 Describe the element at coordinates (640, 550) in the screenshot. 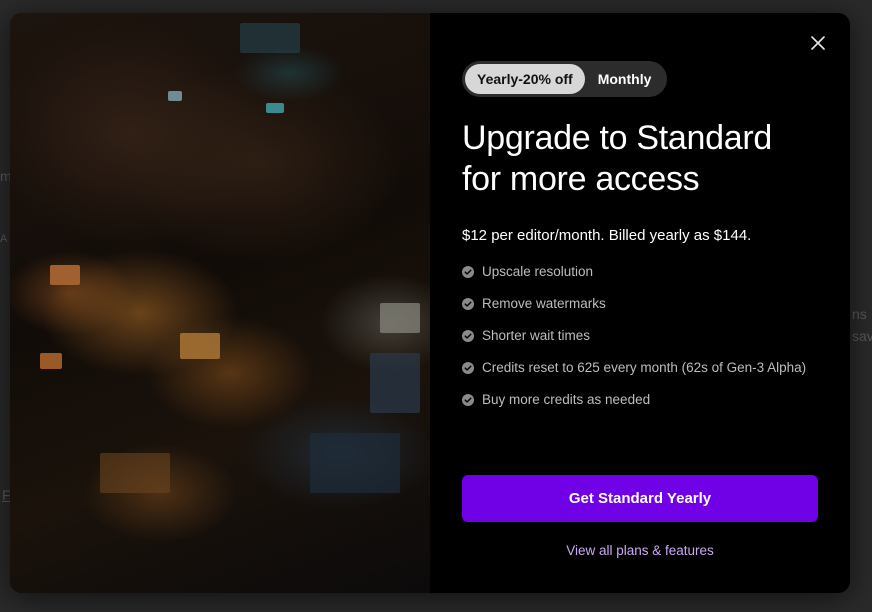

I see `view-all-plans-link: View all plans & features` at that location.